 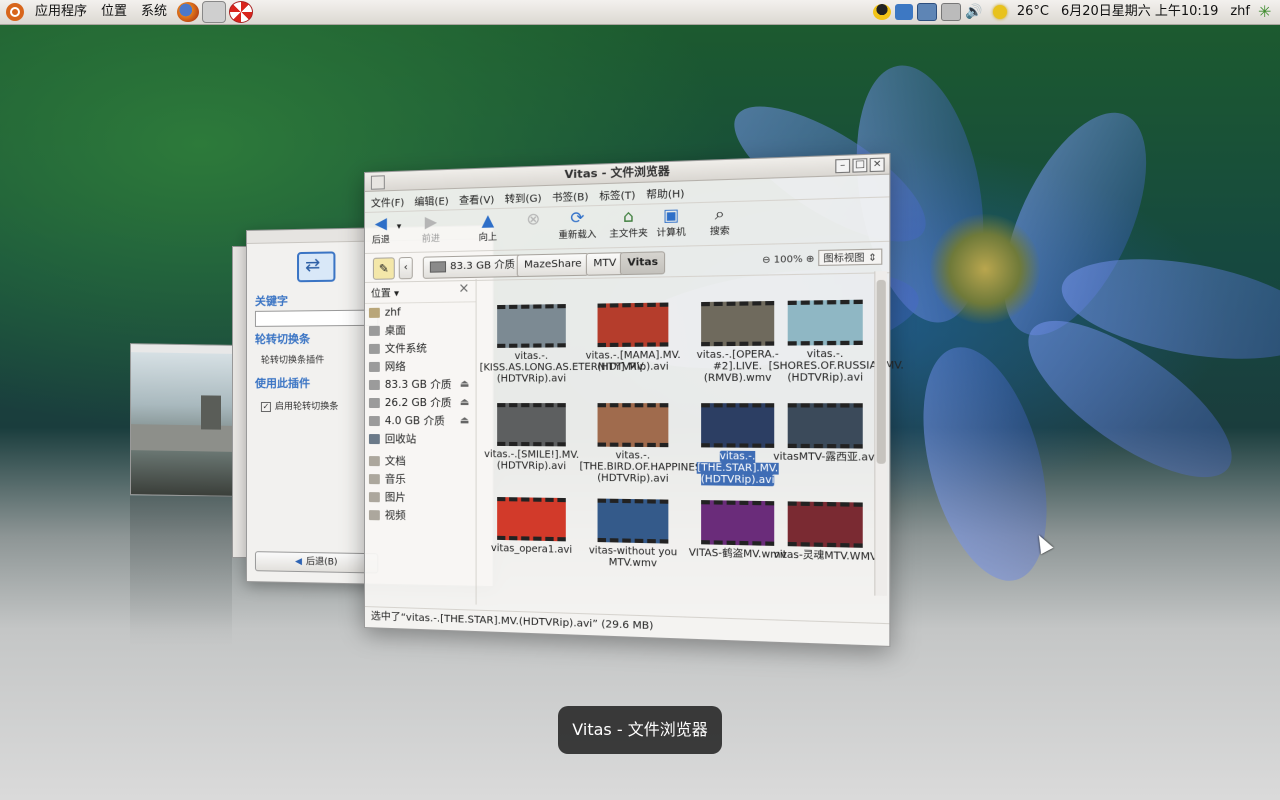 What do you see at coordinates (1240, 12) in the screenshot?
I see `user-name: zhf` at bounding box center [1240, 12].